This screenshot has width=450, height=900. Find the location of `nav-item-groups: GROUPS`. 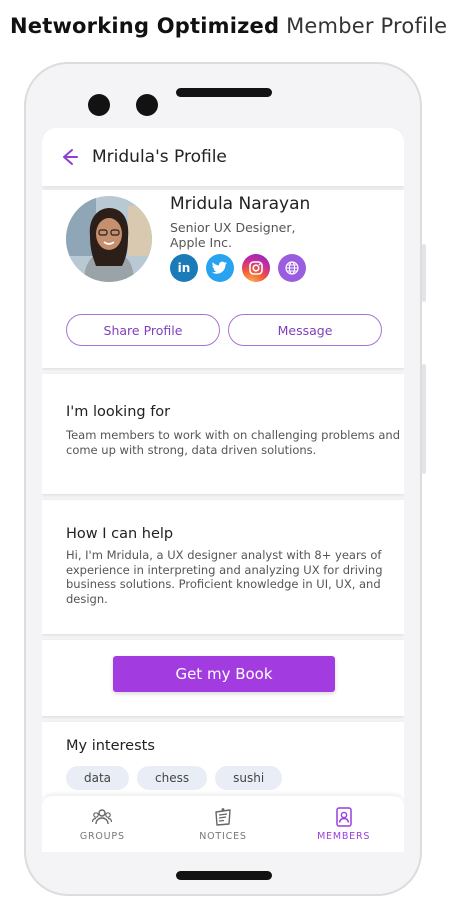

nav-item-groups: GROUPS is located at coordinates (102, 824).